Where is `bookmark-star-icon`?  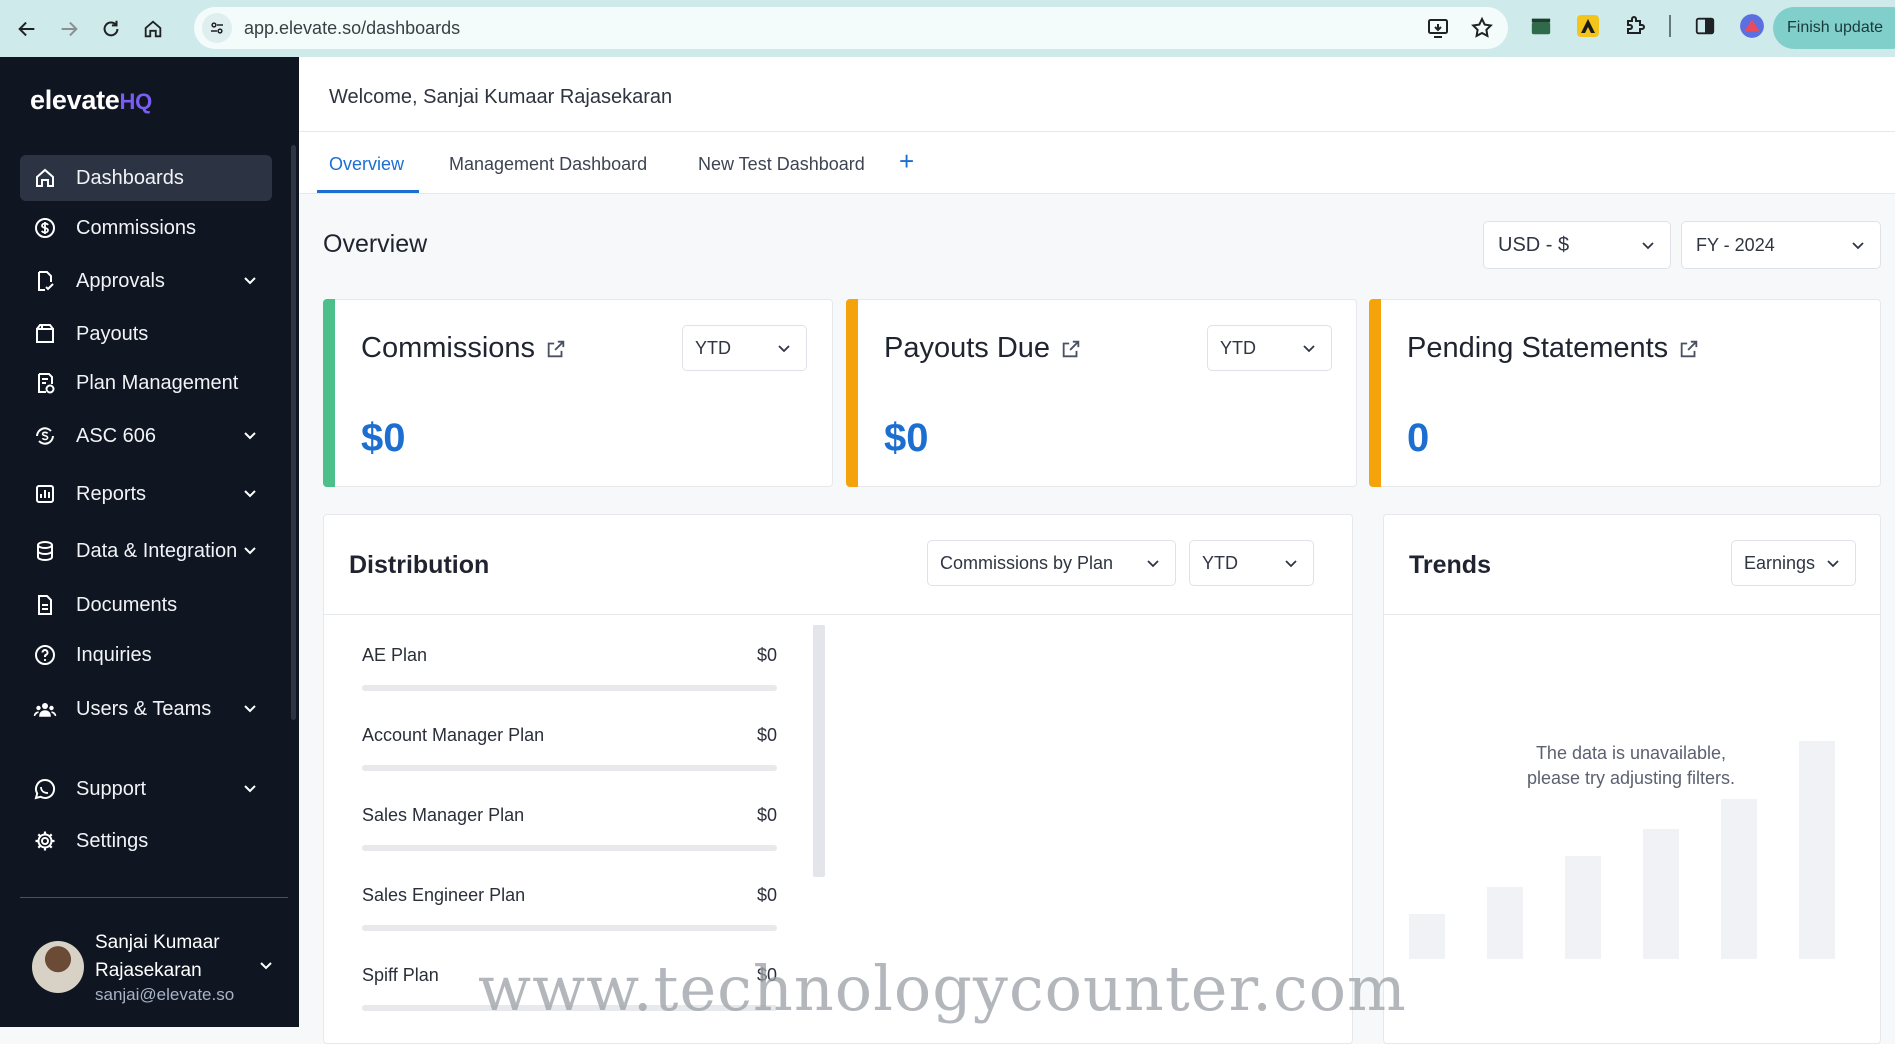 bookmark-star-icon is located at coordinates (1482, 30).